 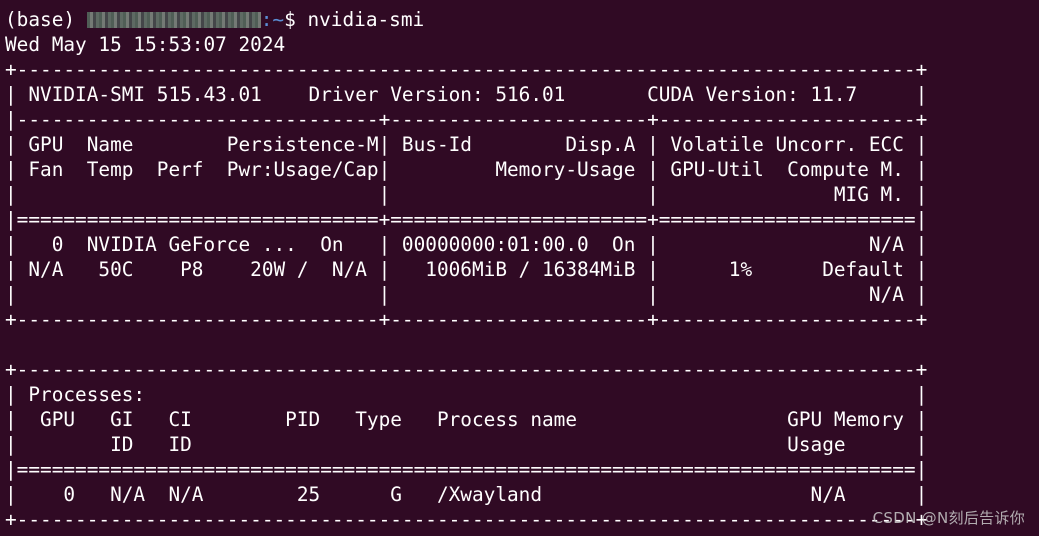 I want to click on output-line: | | | N/A |, so click(x=466, y=294).